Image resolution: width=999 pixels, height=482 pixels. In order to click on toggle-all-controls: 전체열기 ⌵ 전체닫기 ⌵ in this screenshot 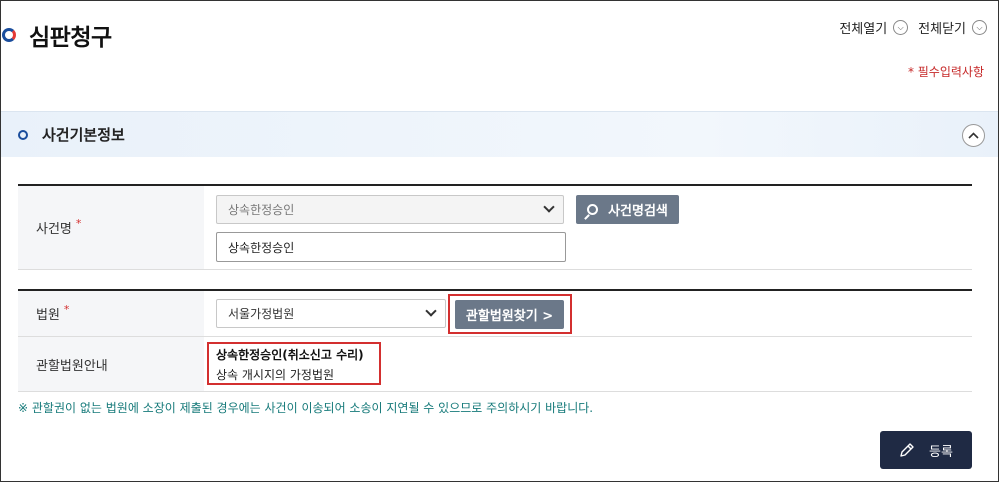, I will do `click(913, 27)`.